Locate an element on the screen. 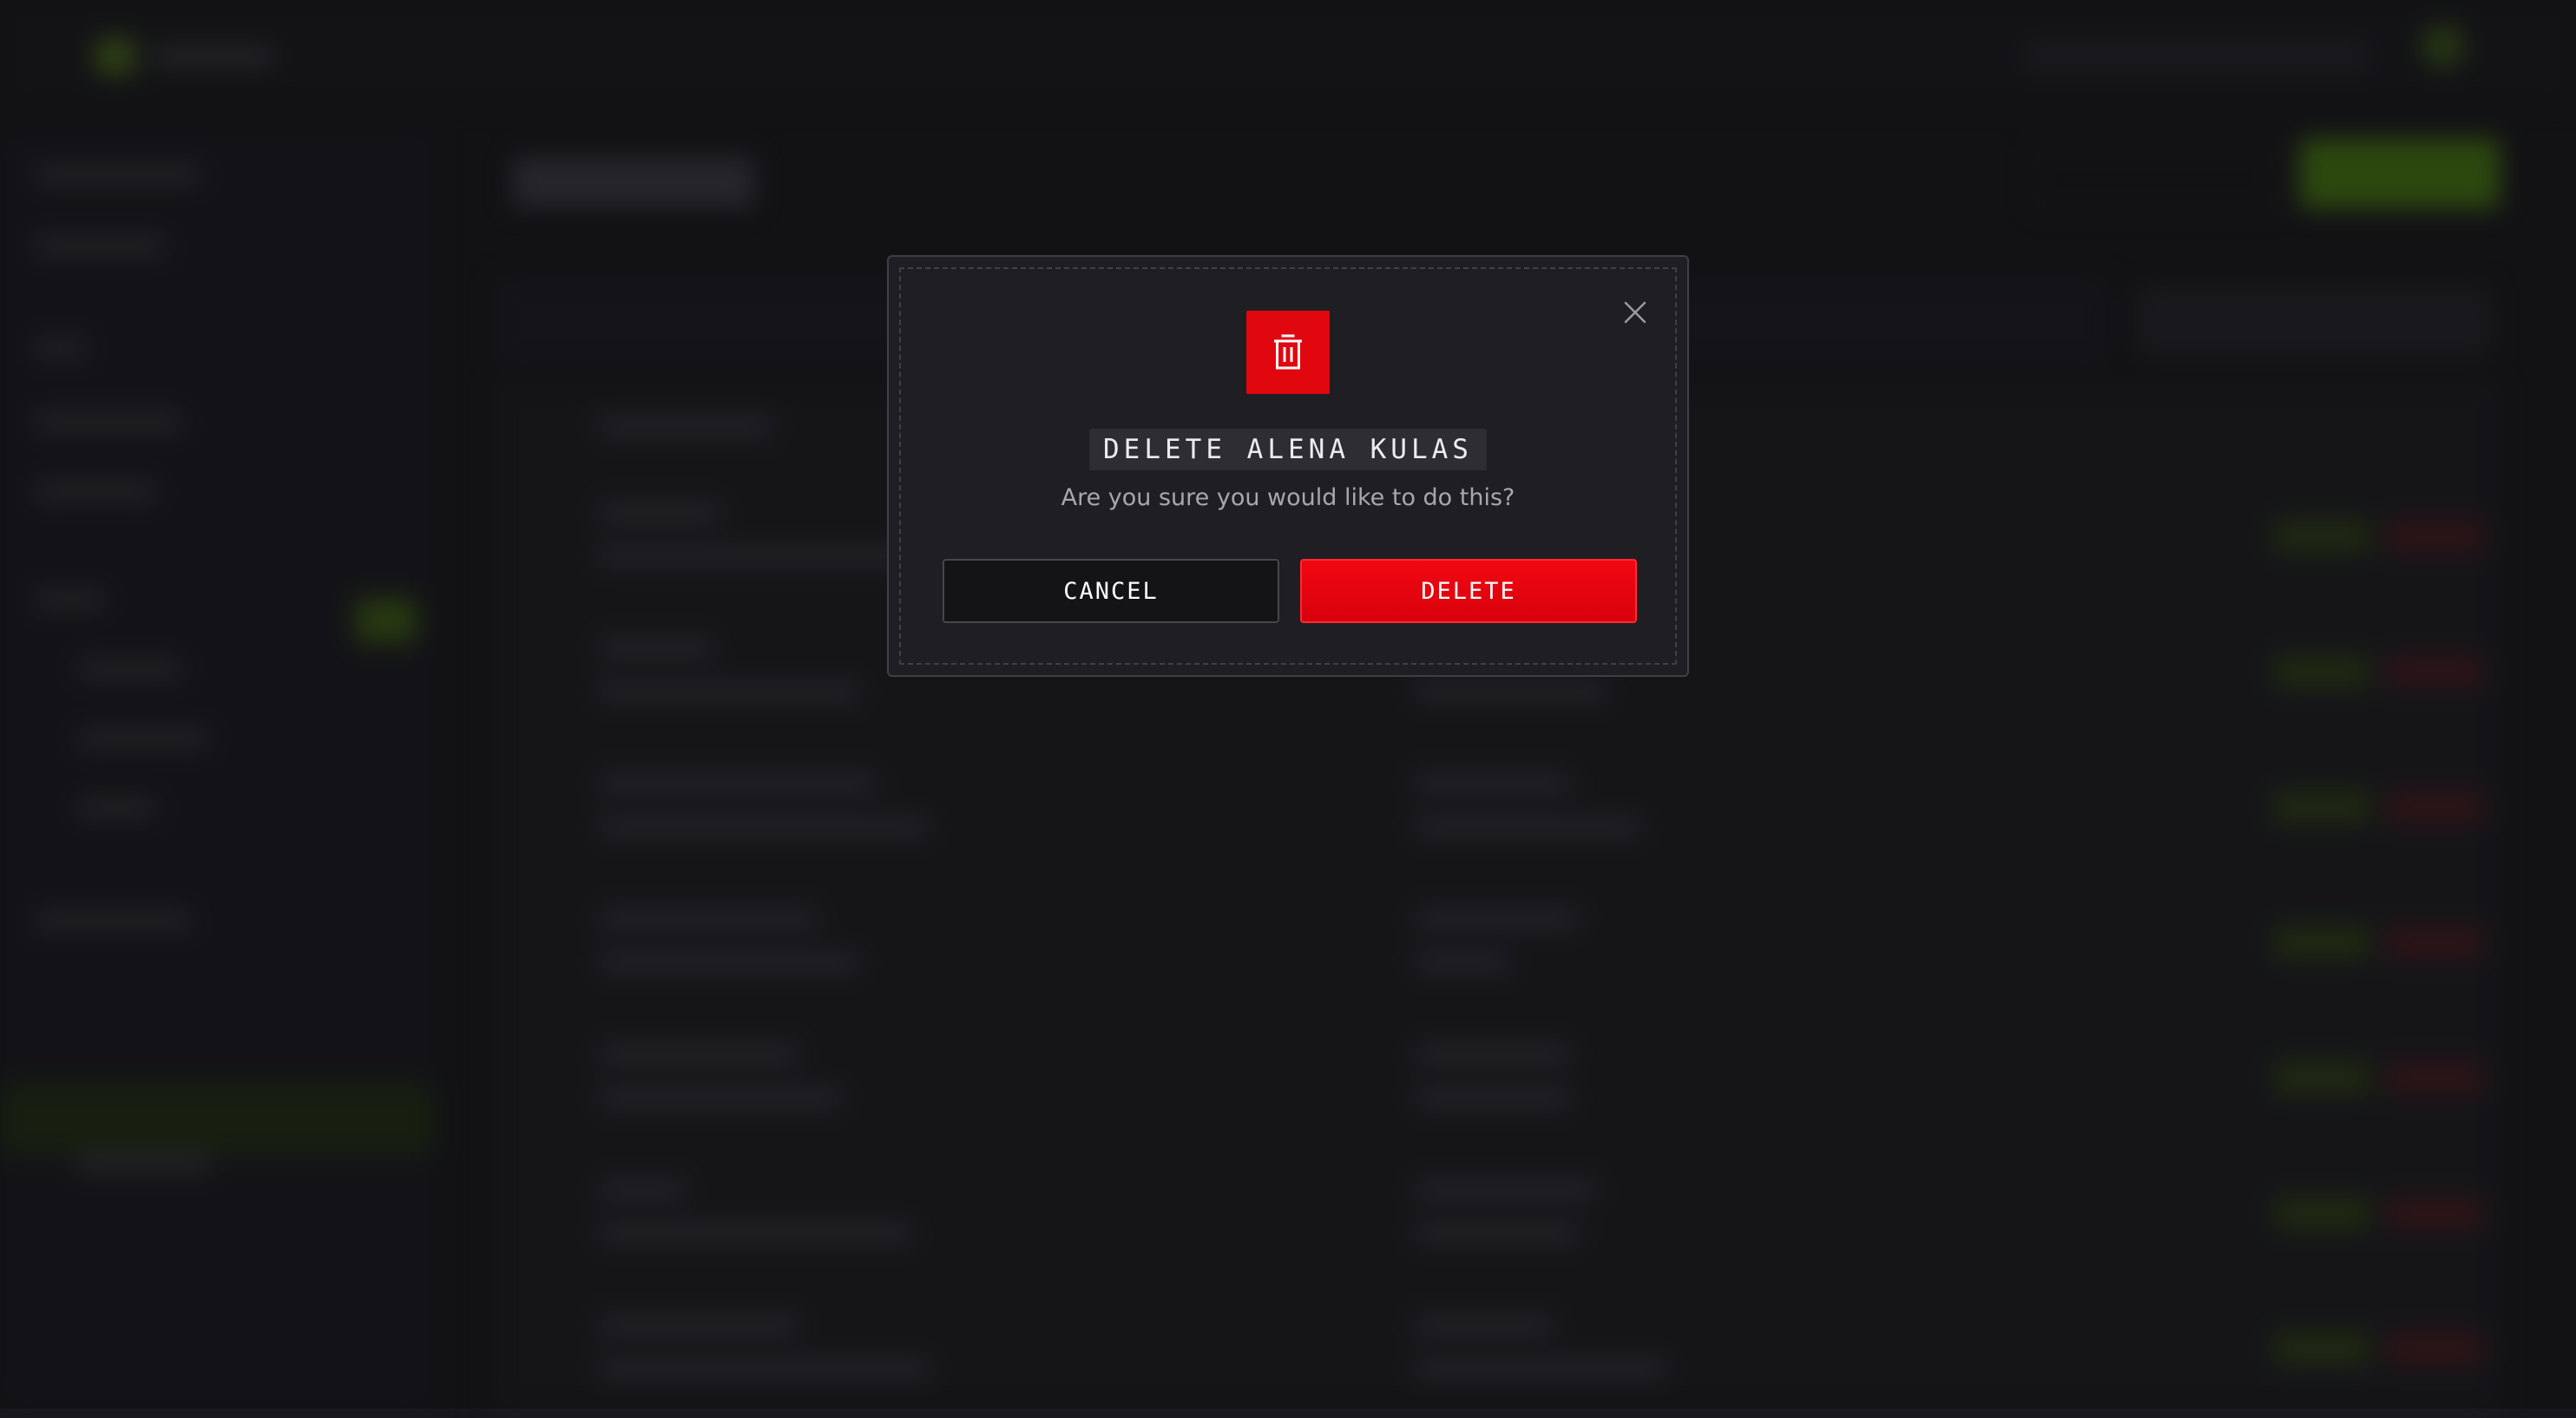 Image resolution: width=2576 pixels, height=1418 pixels. cancel-button: CANCEL is located at coordinates (1111, 591).